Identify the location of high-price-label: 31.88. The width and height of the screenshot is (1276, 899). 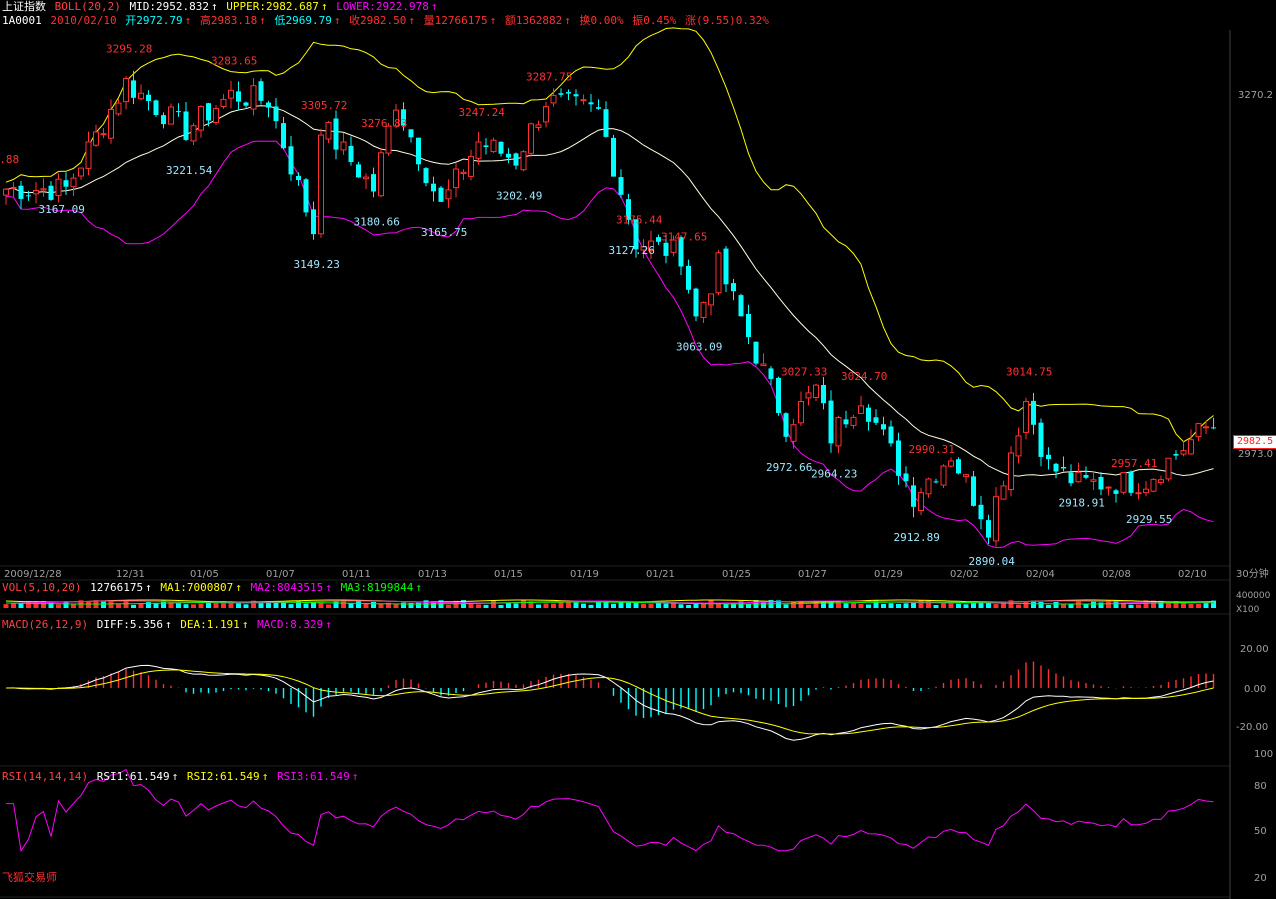
(9, 159).